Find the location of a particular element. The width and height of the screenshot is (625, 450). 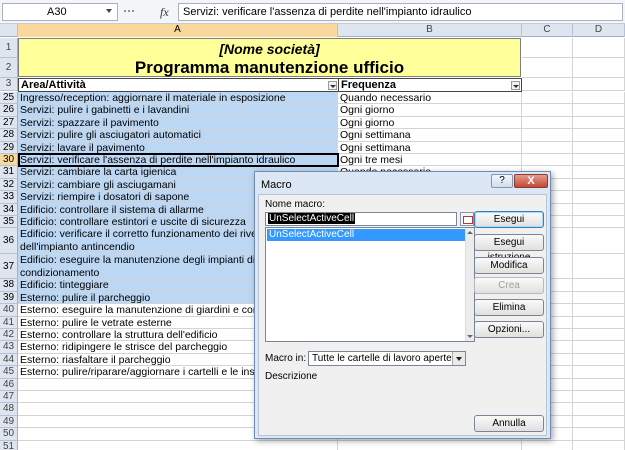

row-header: 27 is located at coordinates (9, 123).